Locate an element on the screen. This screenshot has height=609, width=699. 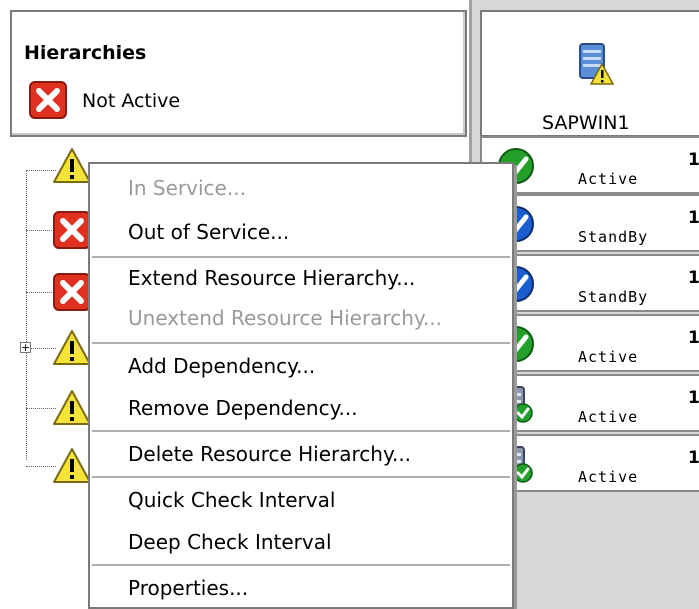
server-header: SAPWIN1 is located at coordinates (589, 73).